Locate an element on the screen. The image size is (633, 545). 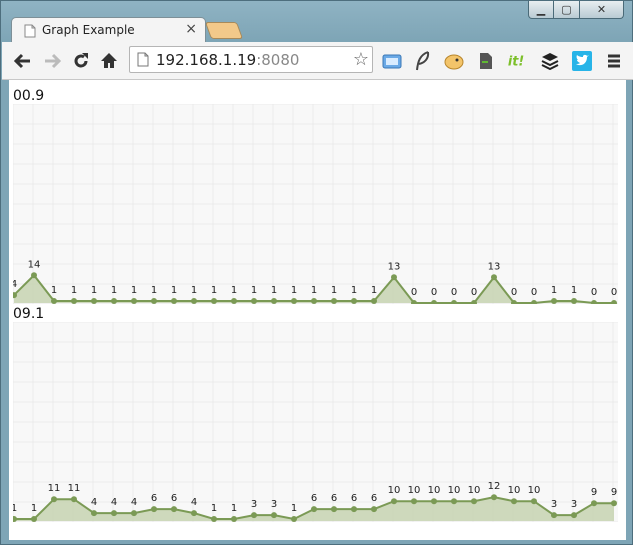
back-icon is located at coordinates (23, 61).